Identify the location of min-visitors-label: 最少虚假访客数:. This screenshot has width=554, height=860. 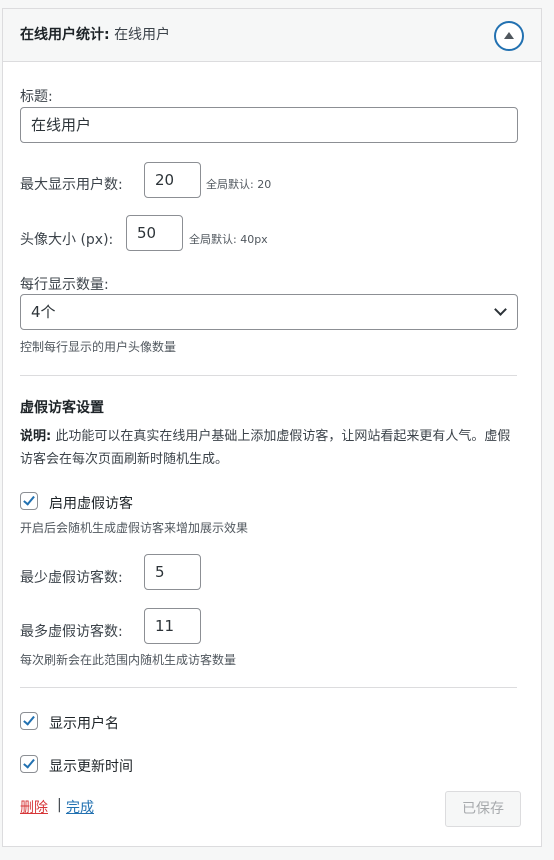
(71, 578).